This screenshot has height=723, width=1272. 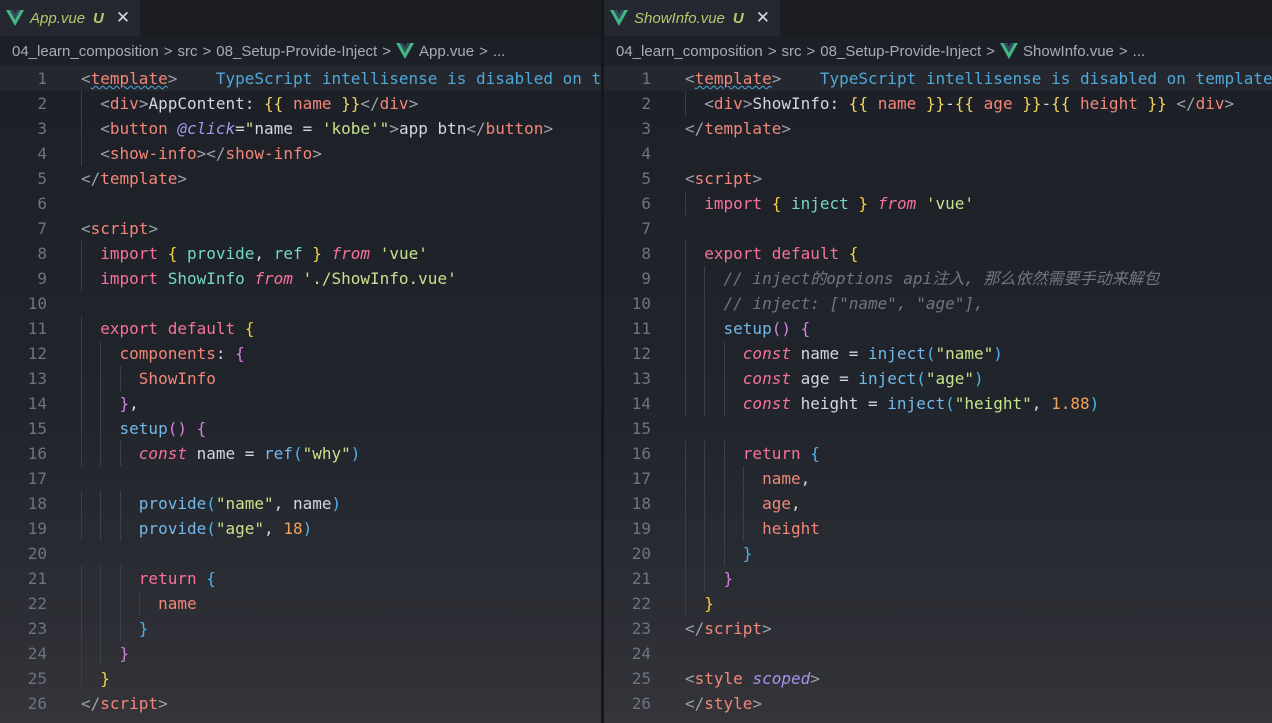 What do you see at coordinates (300, 203) in the screenshot?
I see `code-line: 6` at bounding box center [300, 203].